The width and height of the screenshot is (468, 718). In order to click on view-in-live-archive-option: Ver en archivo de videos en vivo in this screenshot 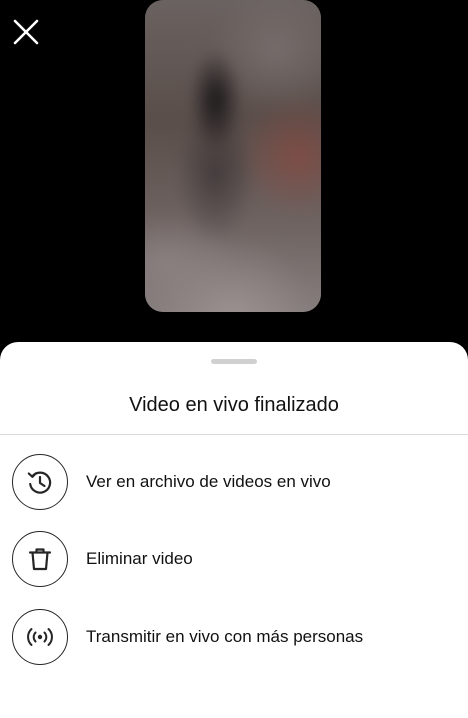, I will do `click(234, 482)`.